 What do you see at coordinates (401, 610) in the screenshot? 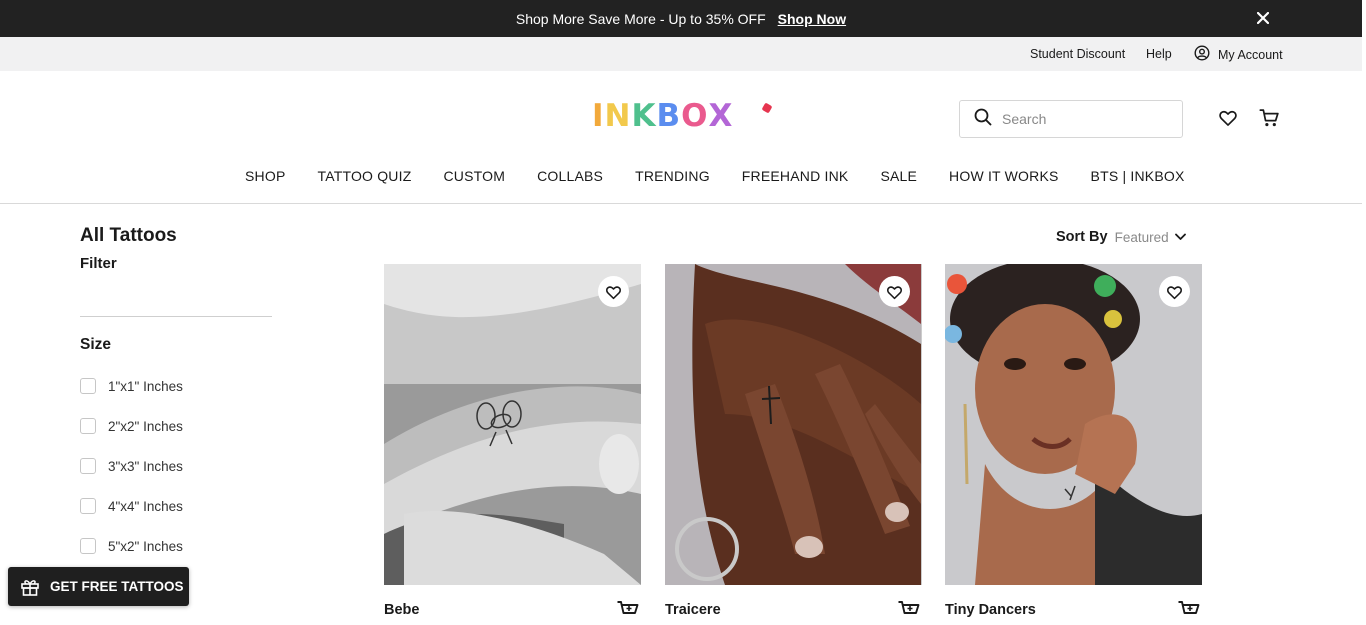
I see `product-title: Bebe` at bounding box center [401, 610].